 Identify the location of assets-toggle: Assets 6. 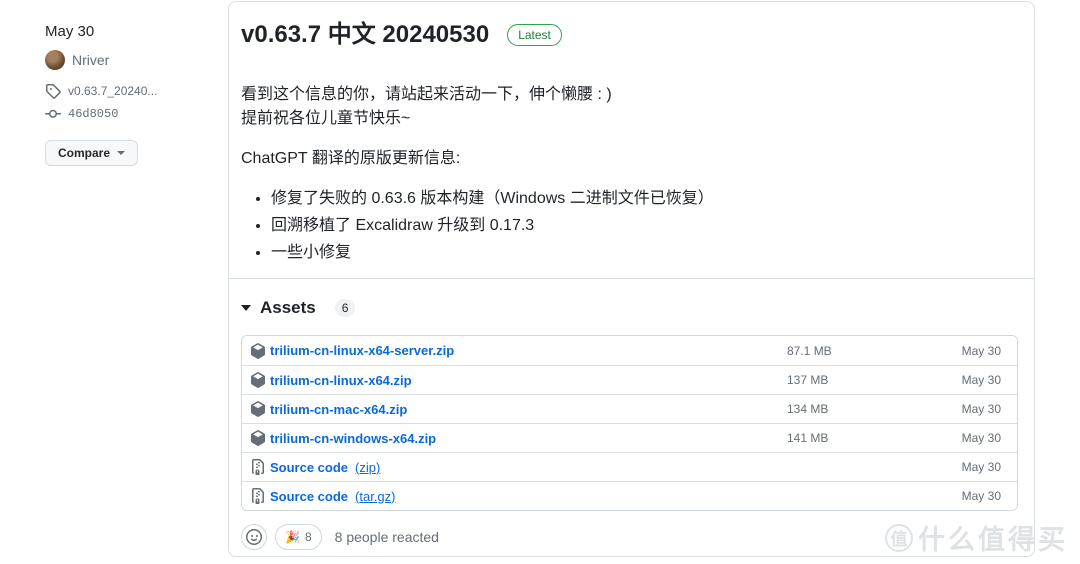
(298, 308).